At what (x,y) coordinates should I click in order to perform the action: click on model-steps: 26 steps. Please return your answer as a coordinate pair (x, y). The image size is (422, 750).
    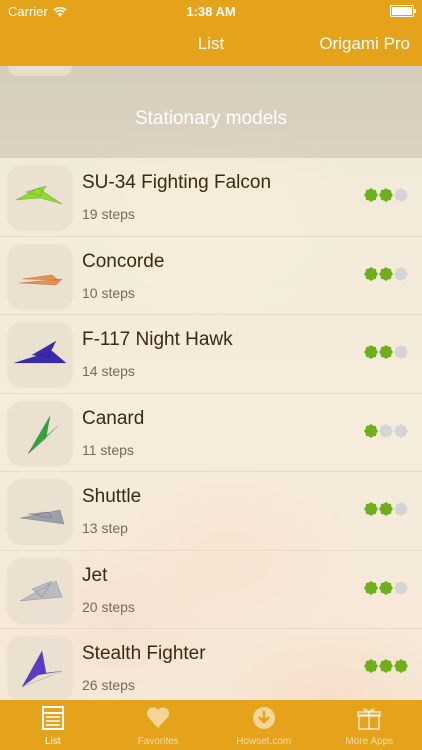
    Looking at the image, I should click on (108, 685).